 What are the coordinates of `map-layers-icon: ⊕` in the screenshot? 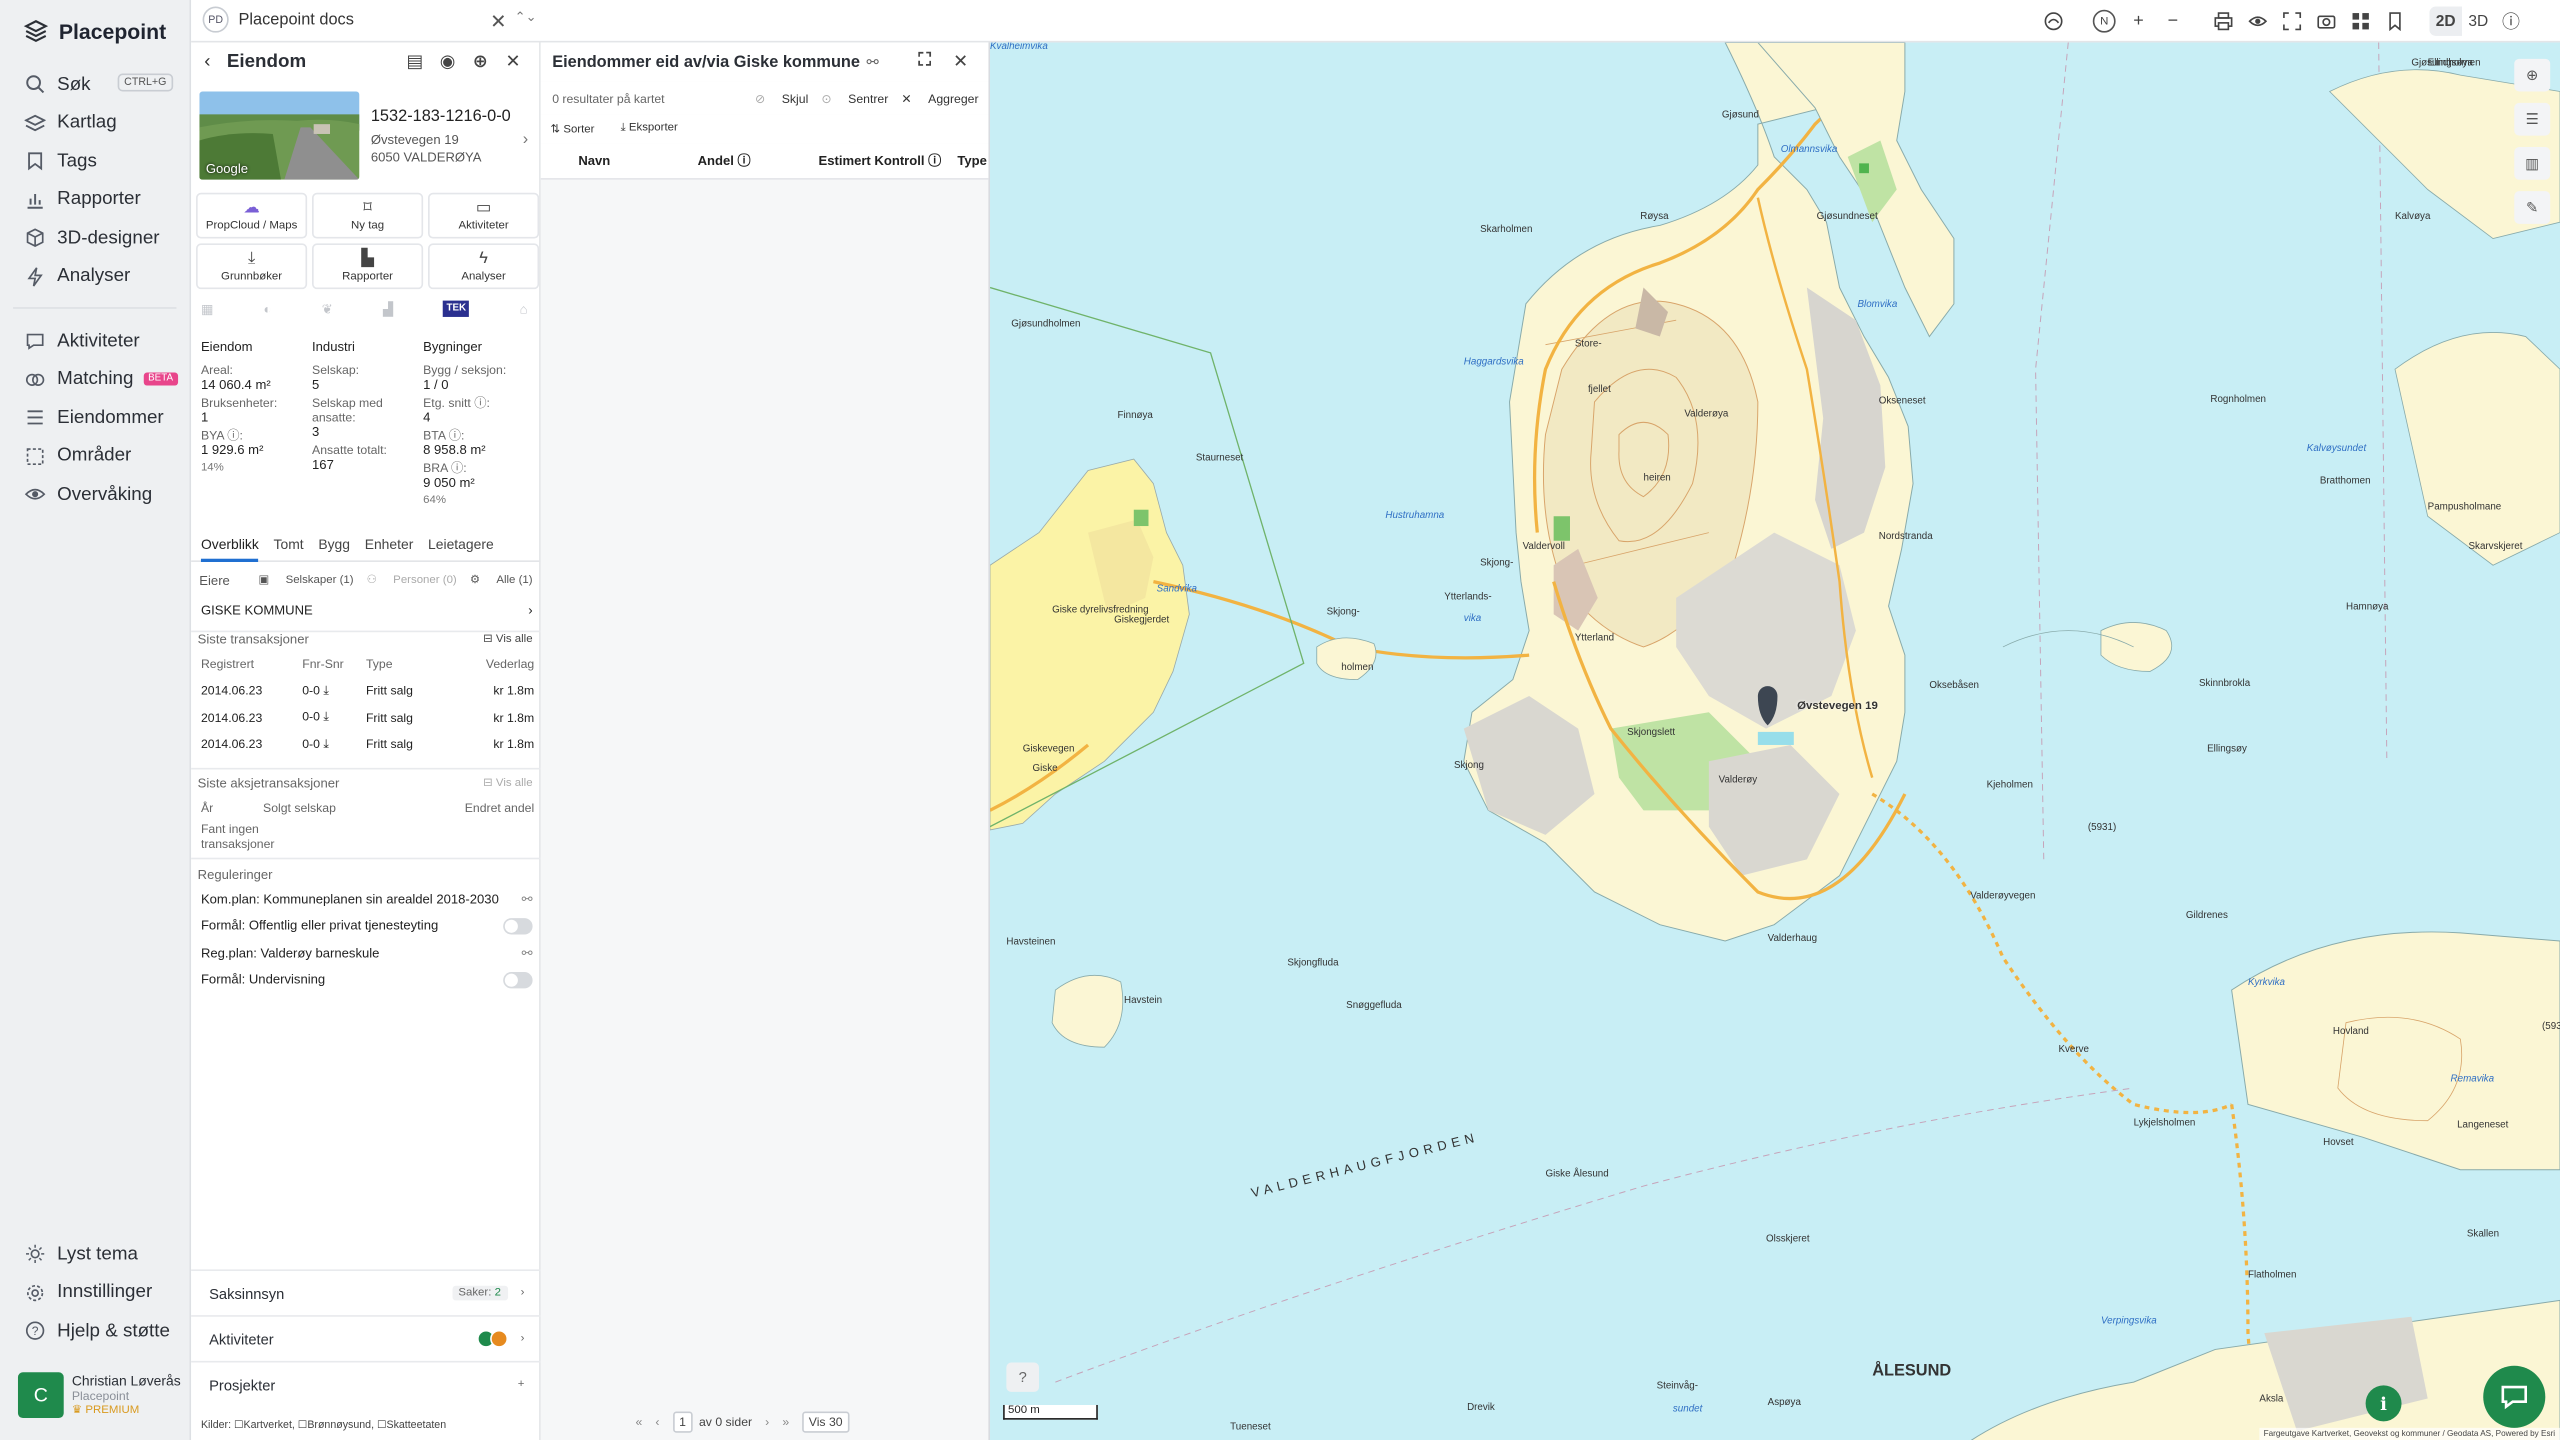 It's located at (2532, 75).